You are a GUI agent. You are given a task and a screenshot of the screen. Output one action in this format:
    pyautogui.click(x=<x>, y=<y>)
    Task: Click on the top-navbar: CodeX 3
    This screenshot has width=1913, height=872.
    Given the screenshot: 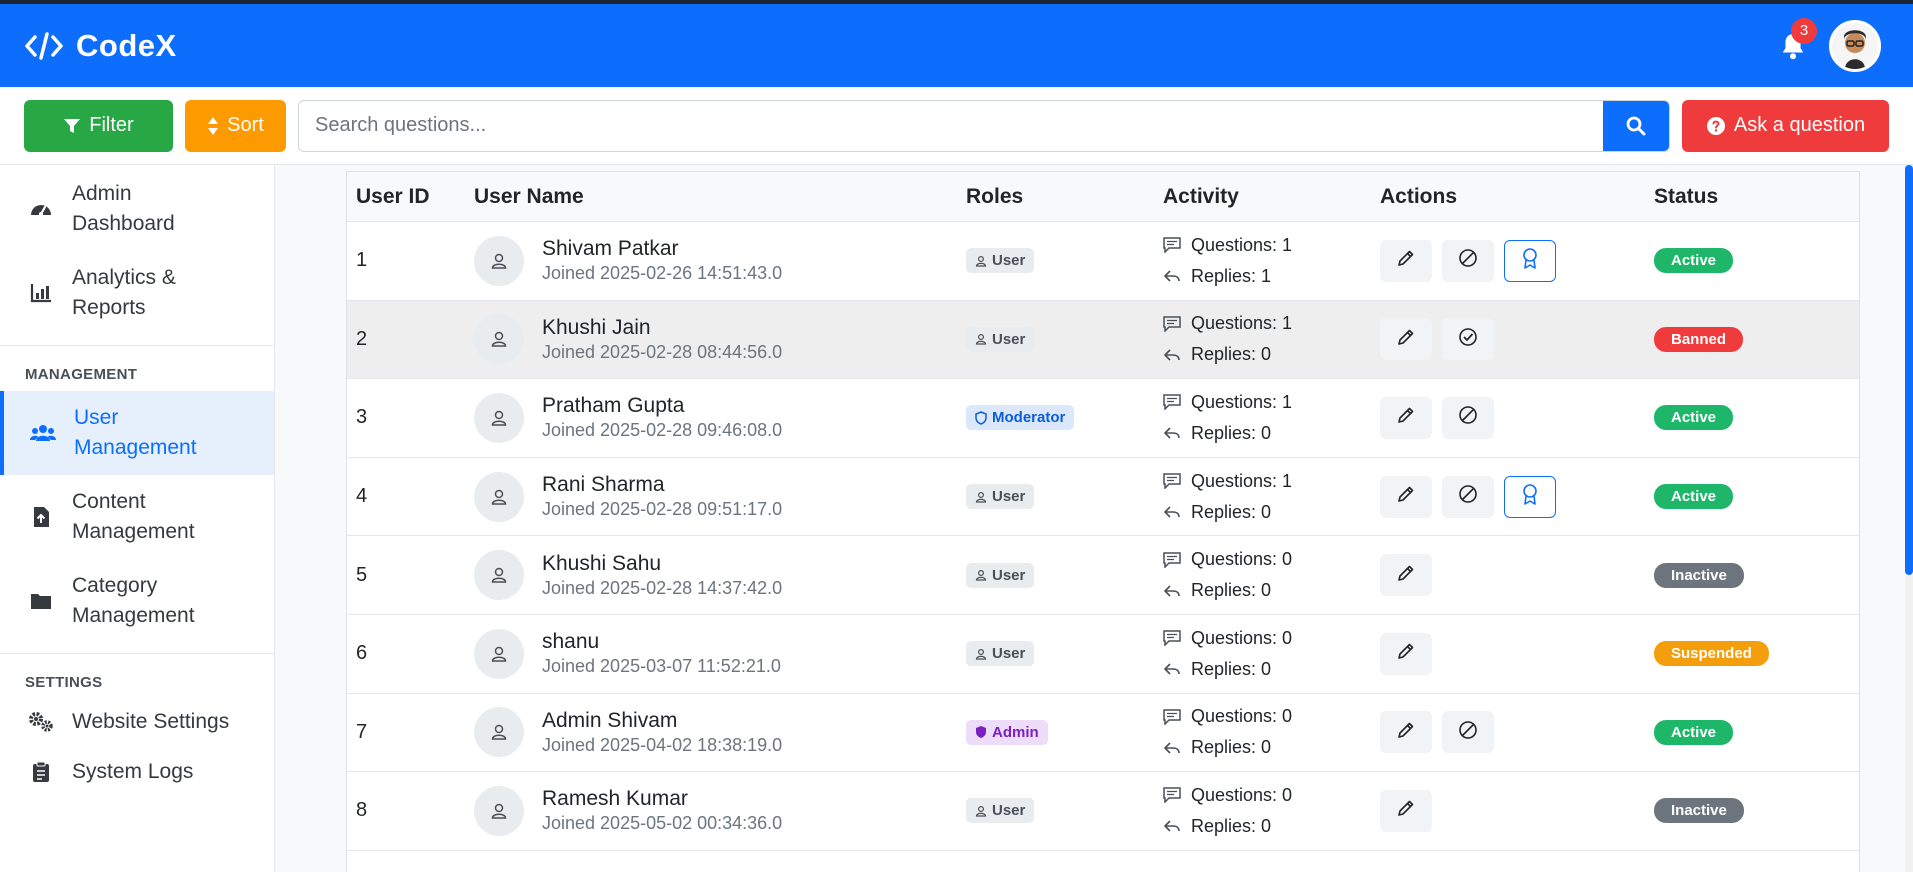 What is the action you would take?
    pyautogui.click(x=956, y=43)
    